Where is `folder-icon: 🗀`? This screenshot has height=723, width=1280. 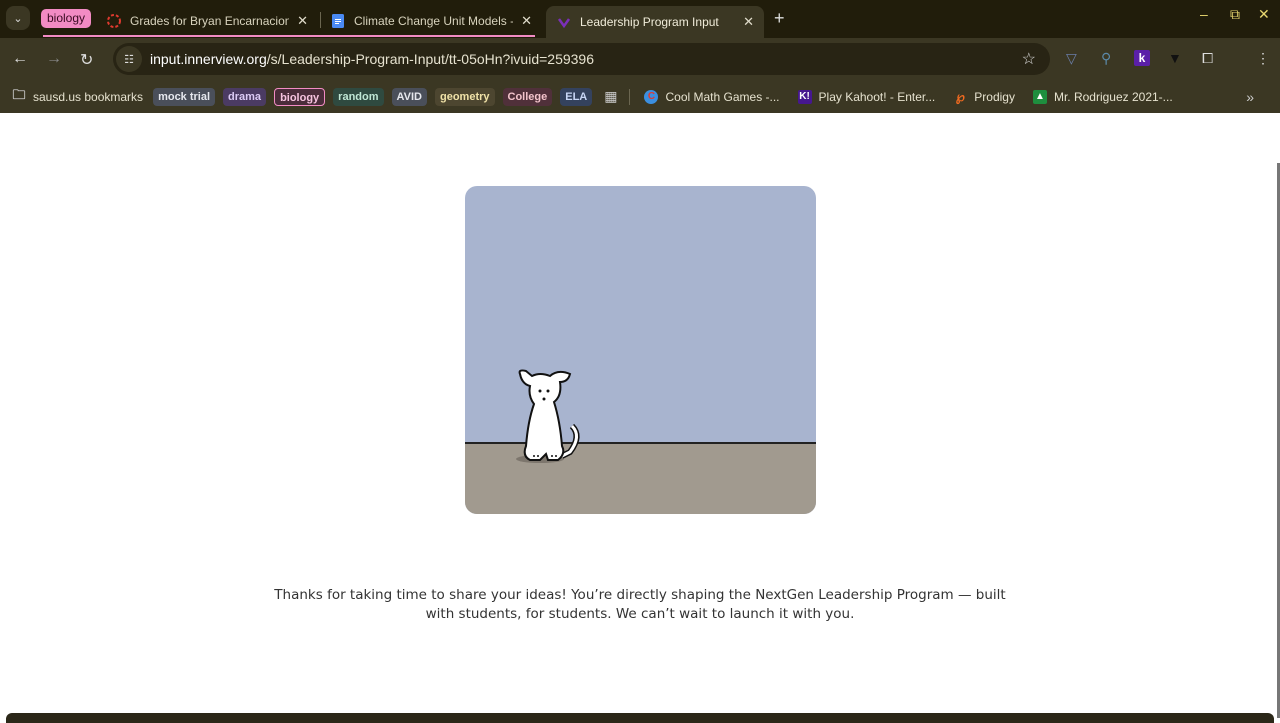 folder-icon: 🗀 is located at coordinates (19, 94).